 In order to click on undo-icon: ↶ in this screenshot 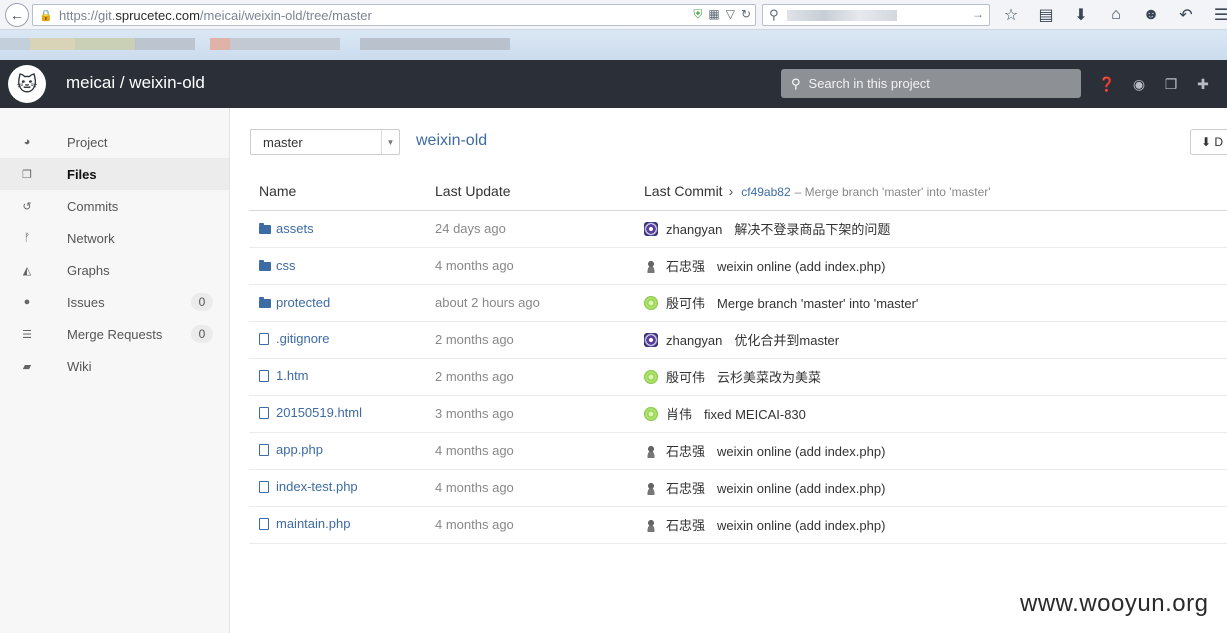, I will do `click(1186, 15)`.